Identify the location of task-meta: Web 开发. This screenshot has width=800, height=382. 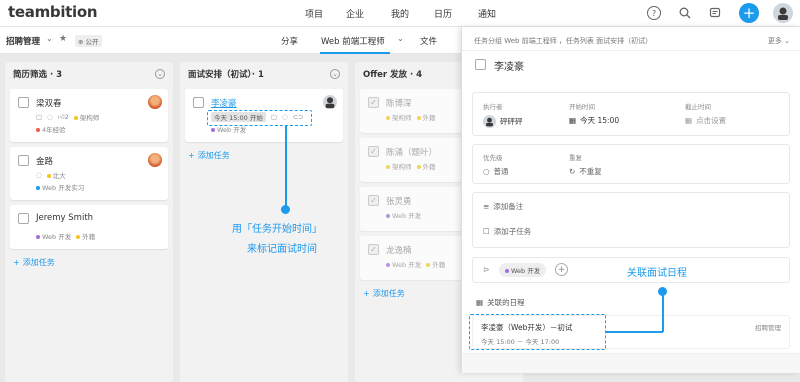
(403, 215).